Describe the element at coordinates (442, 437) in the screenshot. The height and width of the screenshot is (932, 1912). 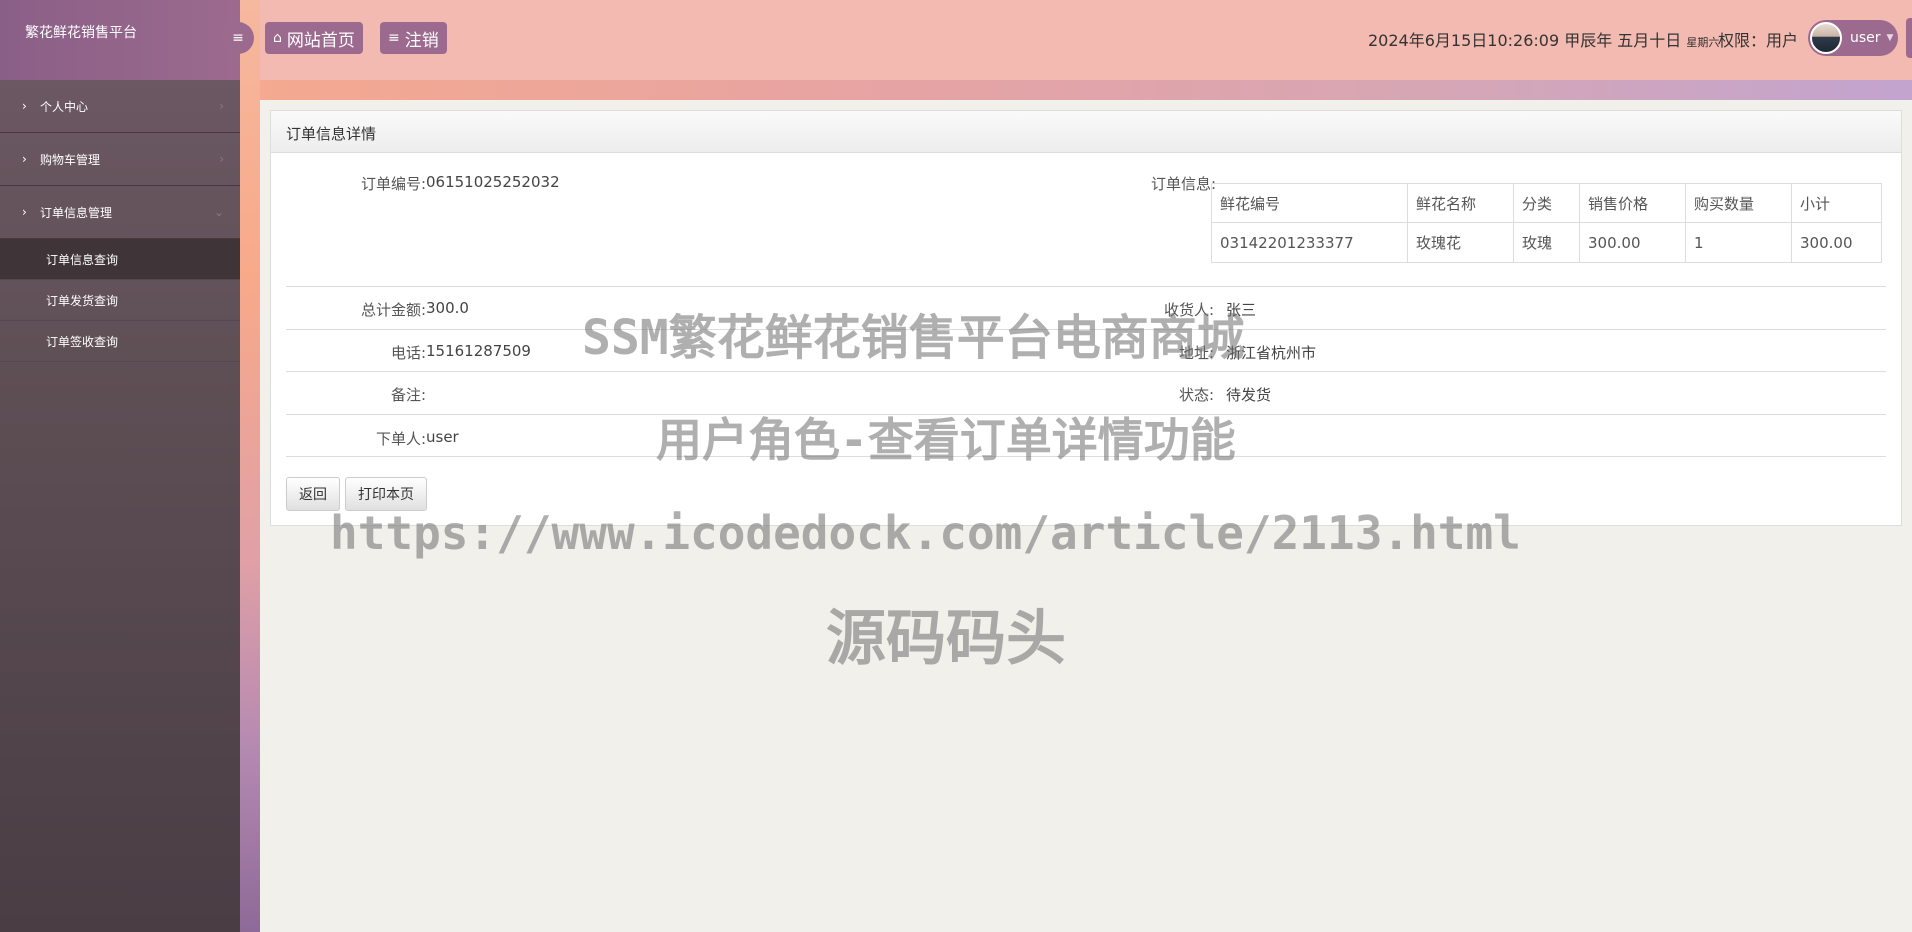
I see `orderer-value: user` at that location.